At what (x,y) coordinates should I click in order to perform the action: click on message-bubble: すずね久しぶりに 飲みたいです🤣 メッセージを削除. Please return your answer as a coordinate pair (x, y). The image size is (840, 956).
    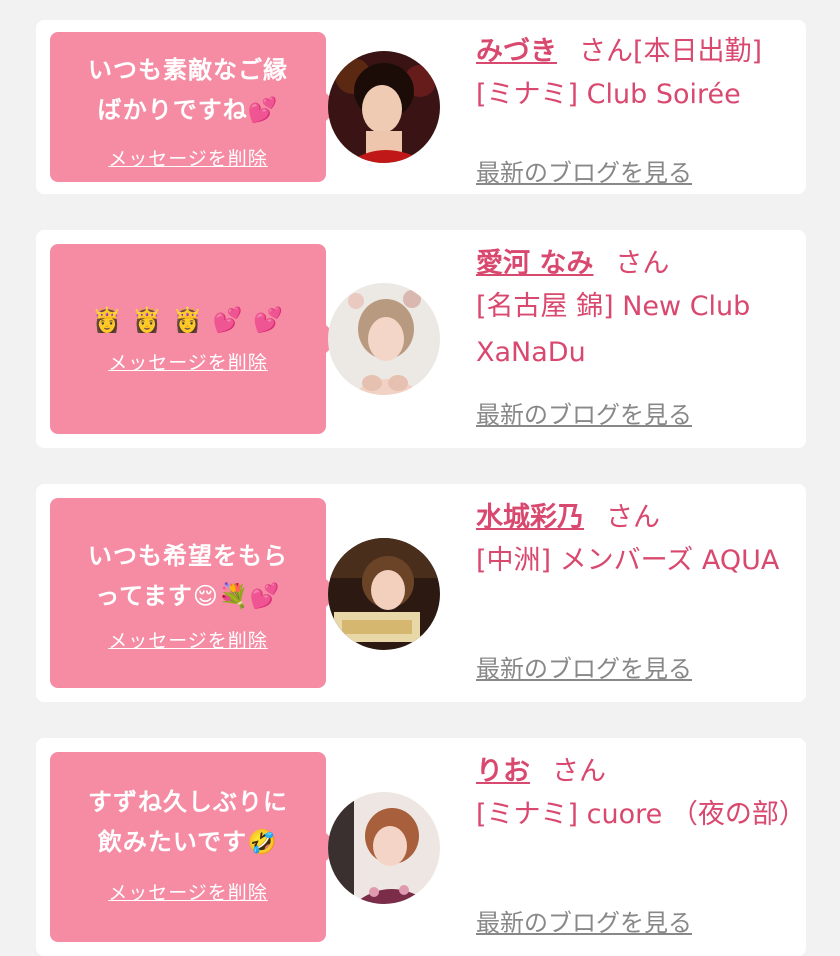
    Looking at the image, I should click on (195, 847).